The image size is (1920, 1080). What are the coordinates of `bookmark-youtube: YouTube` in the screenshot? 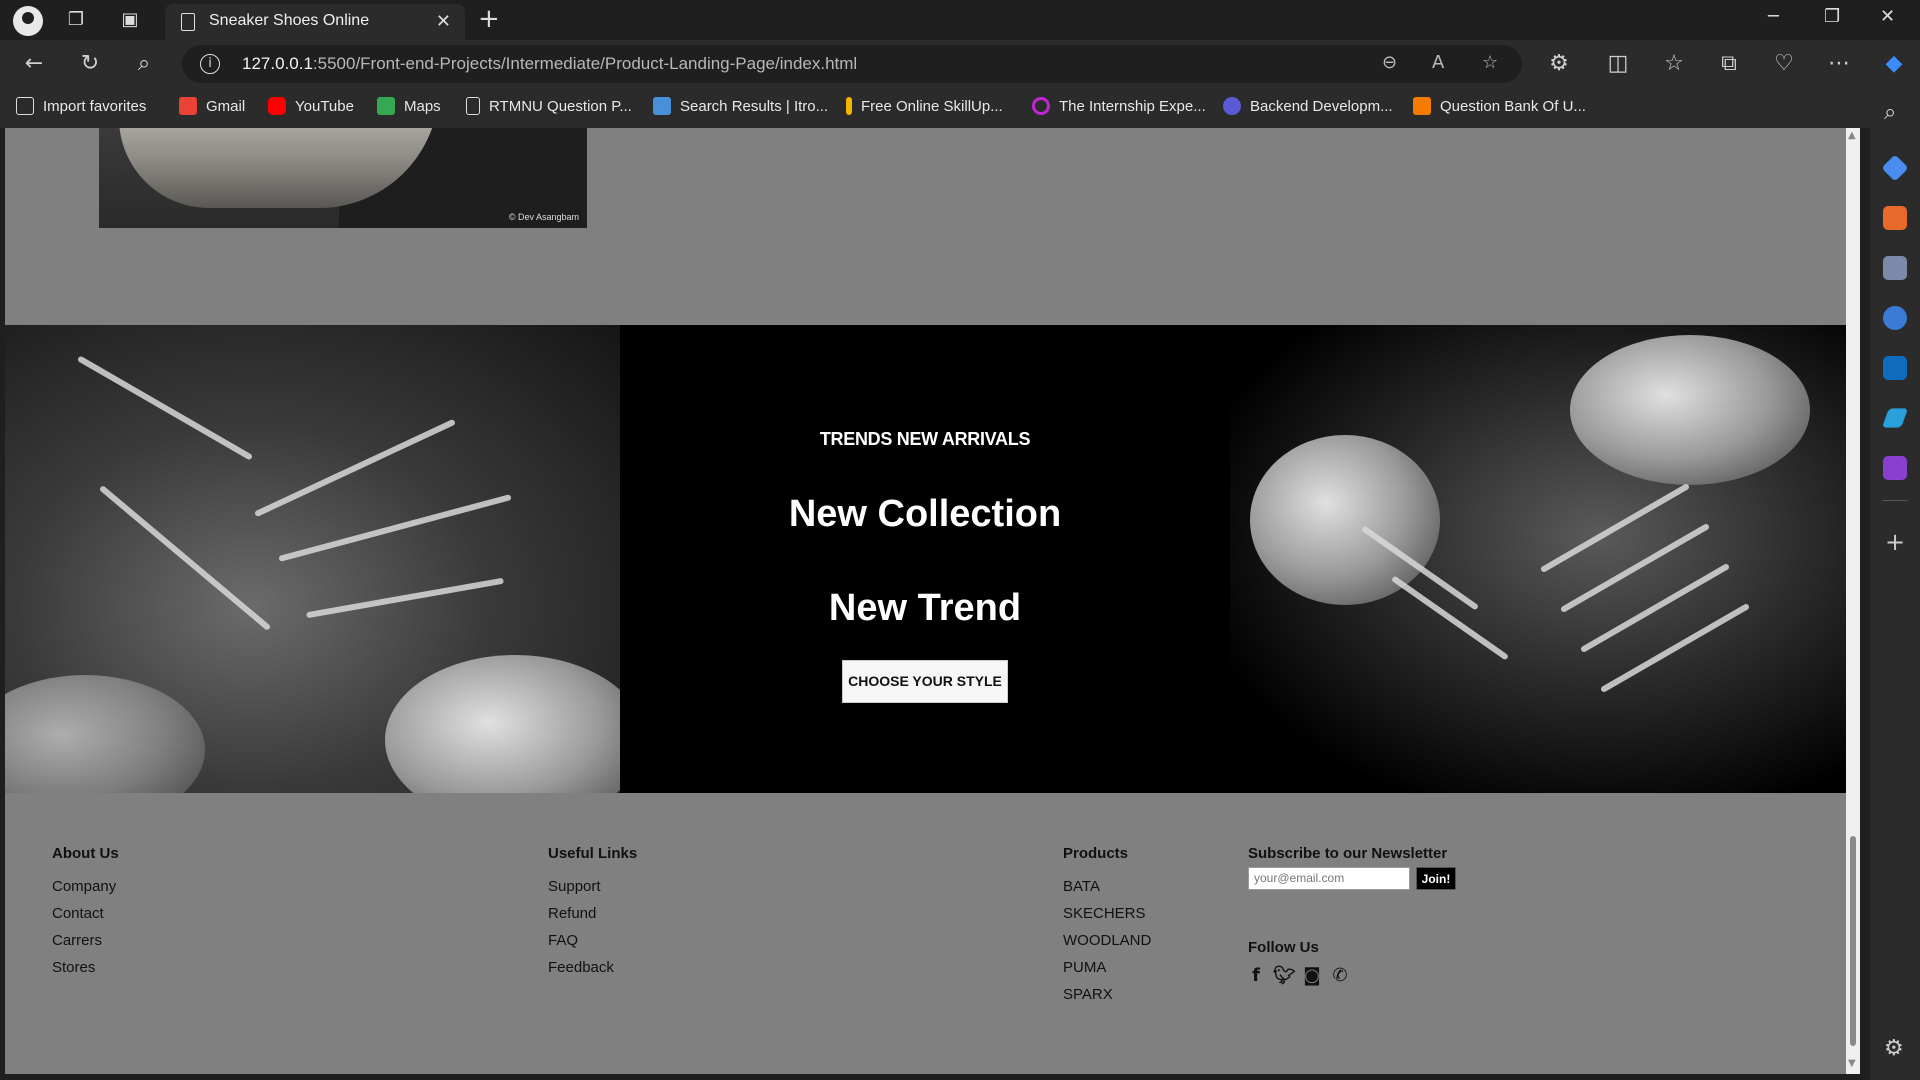 It's located at (311, 106).